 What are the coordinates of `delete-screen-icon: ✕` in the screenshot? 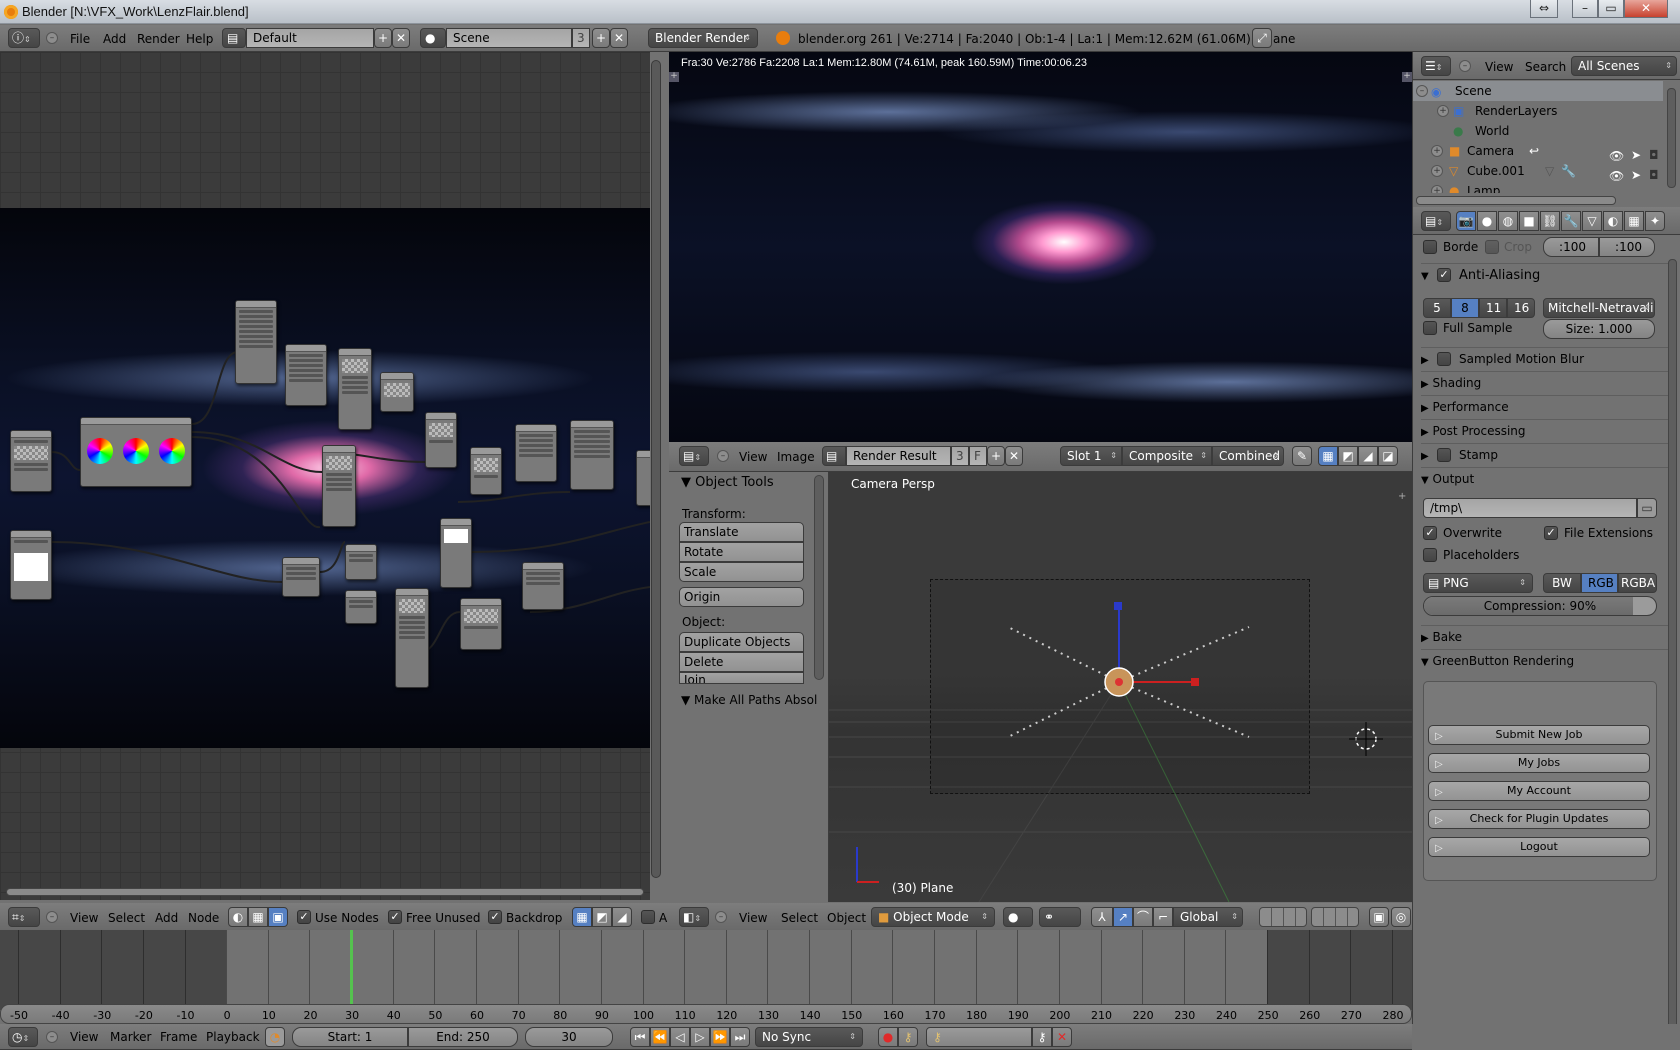 It's located at (401, 38).